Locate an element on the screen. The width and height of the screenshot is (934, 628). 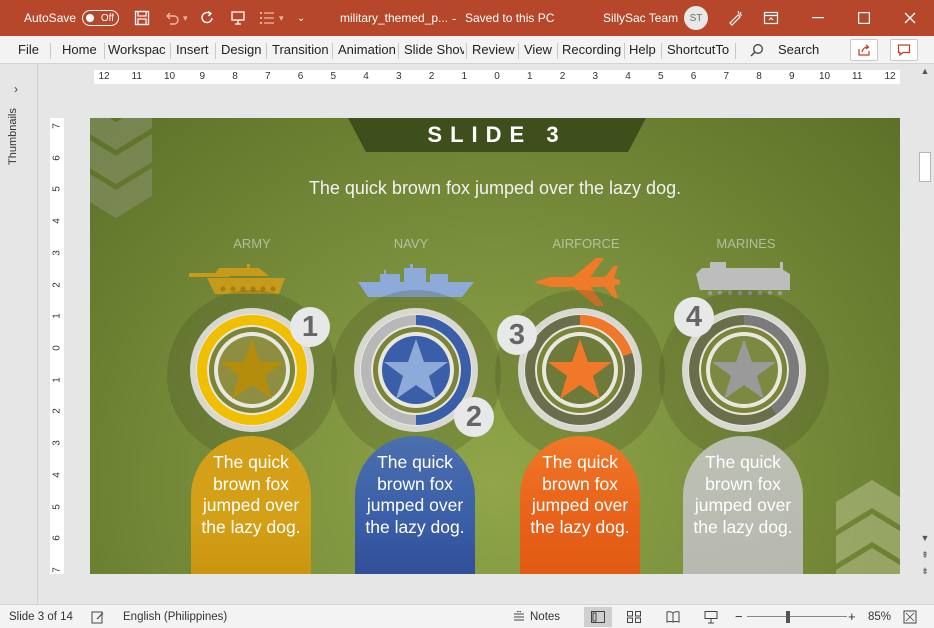
zoom-level: 85% is located at coordinates (879, 616).